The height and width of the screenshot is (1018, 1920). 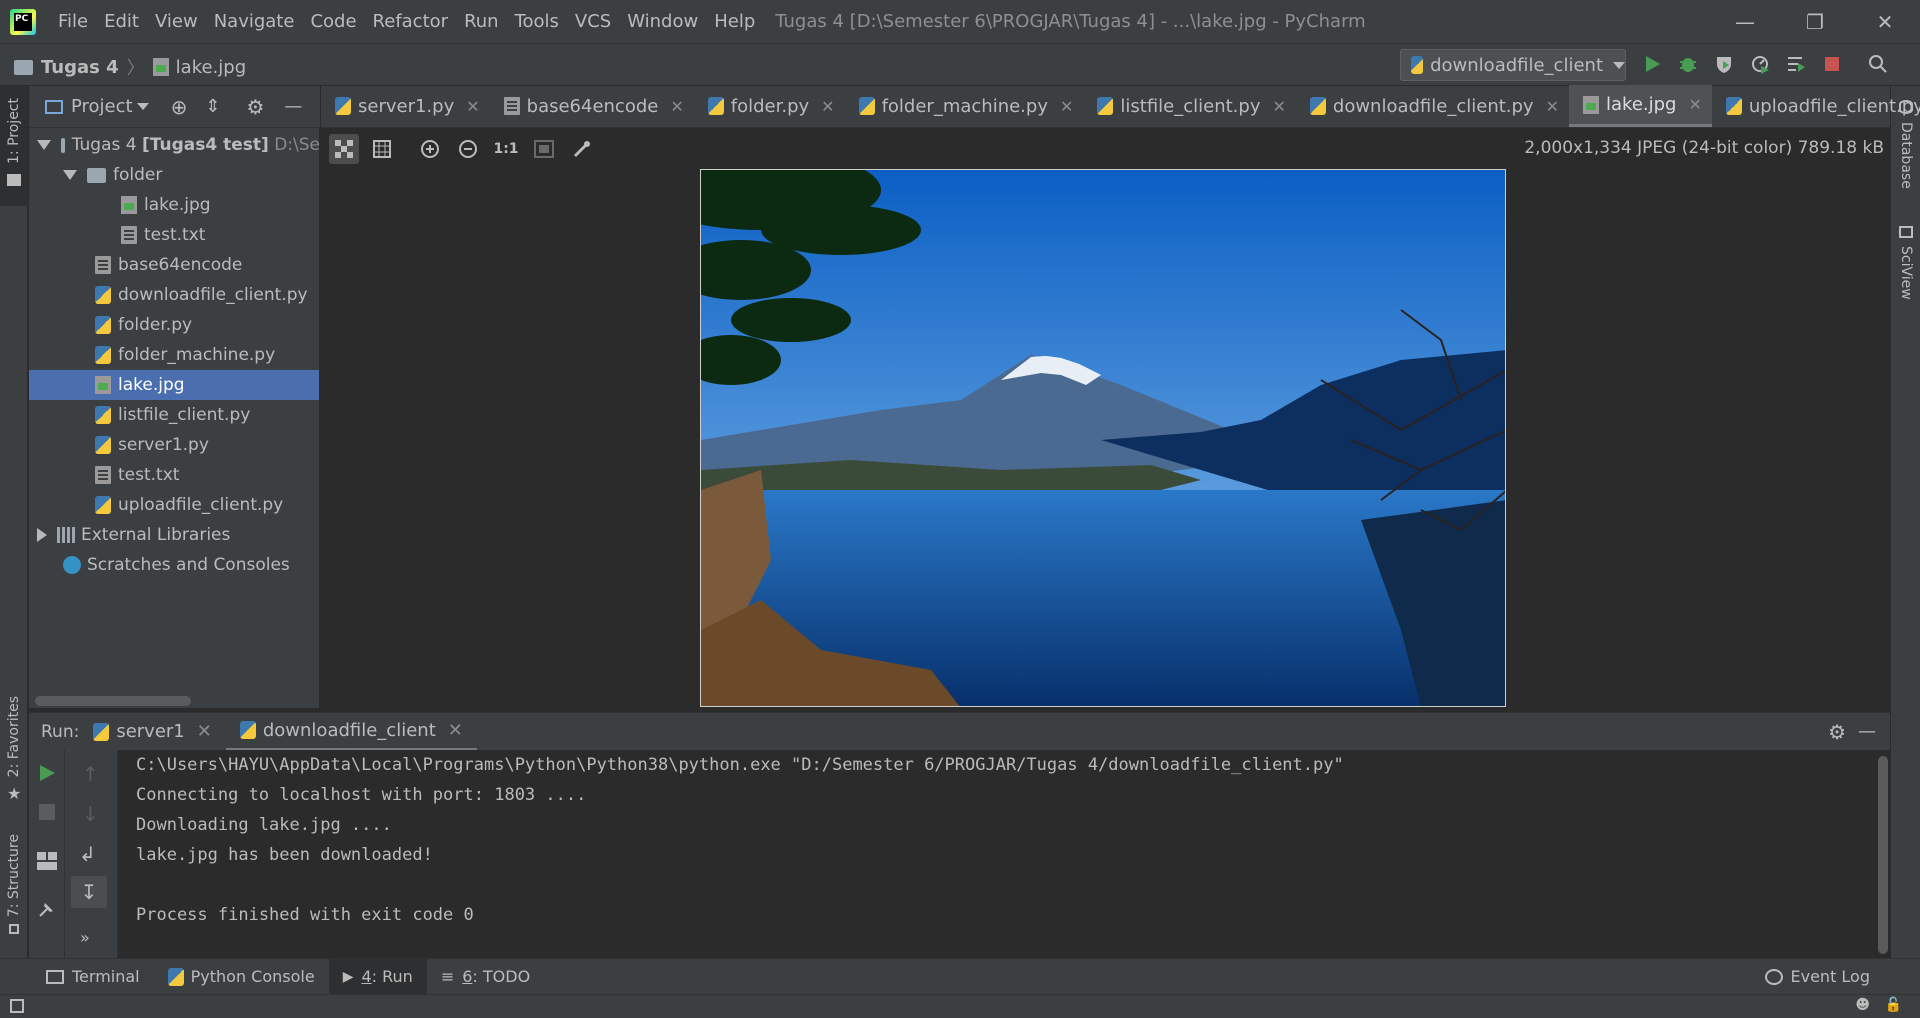 I want to click on run-concurrency-icon, so click(x=1796, y=64).